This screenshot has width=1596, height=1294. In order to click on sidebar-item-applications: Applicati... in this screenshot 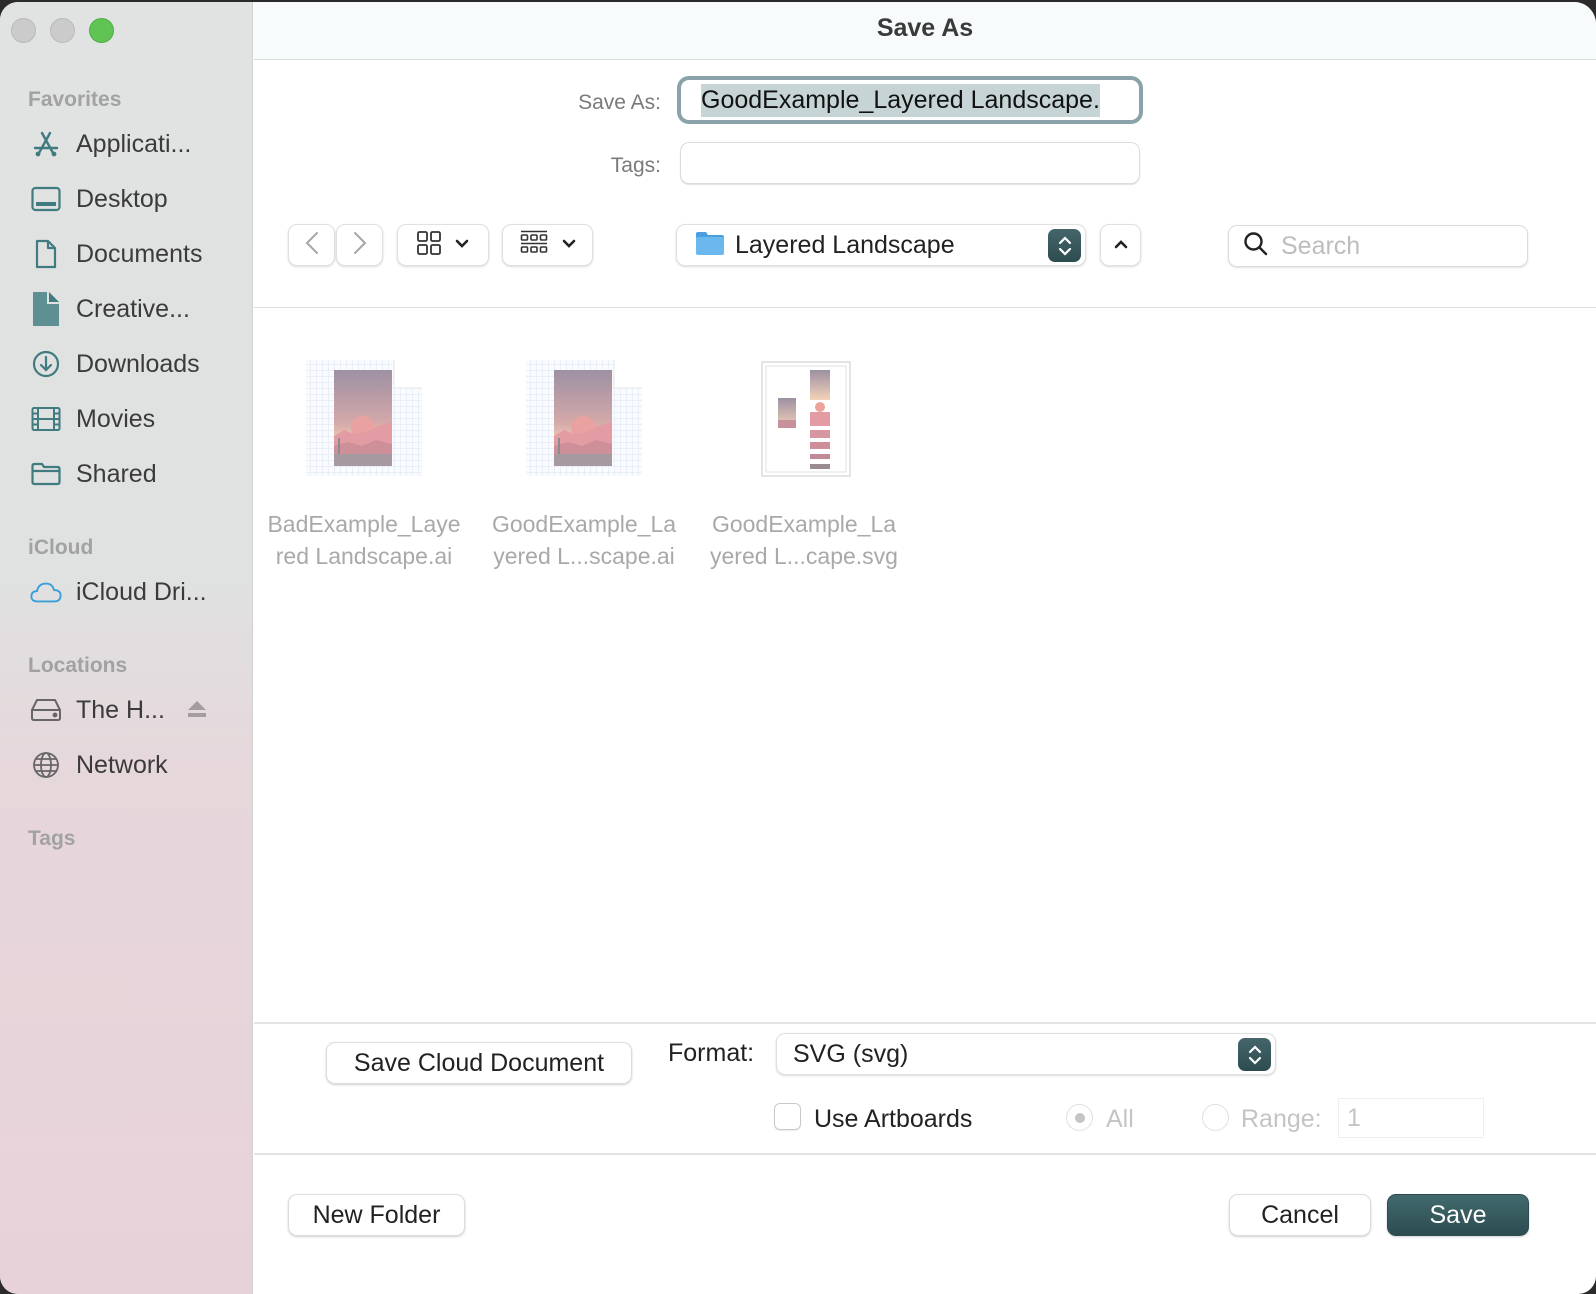, I will do `click(137, 144)`.